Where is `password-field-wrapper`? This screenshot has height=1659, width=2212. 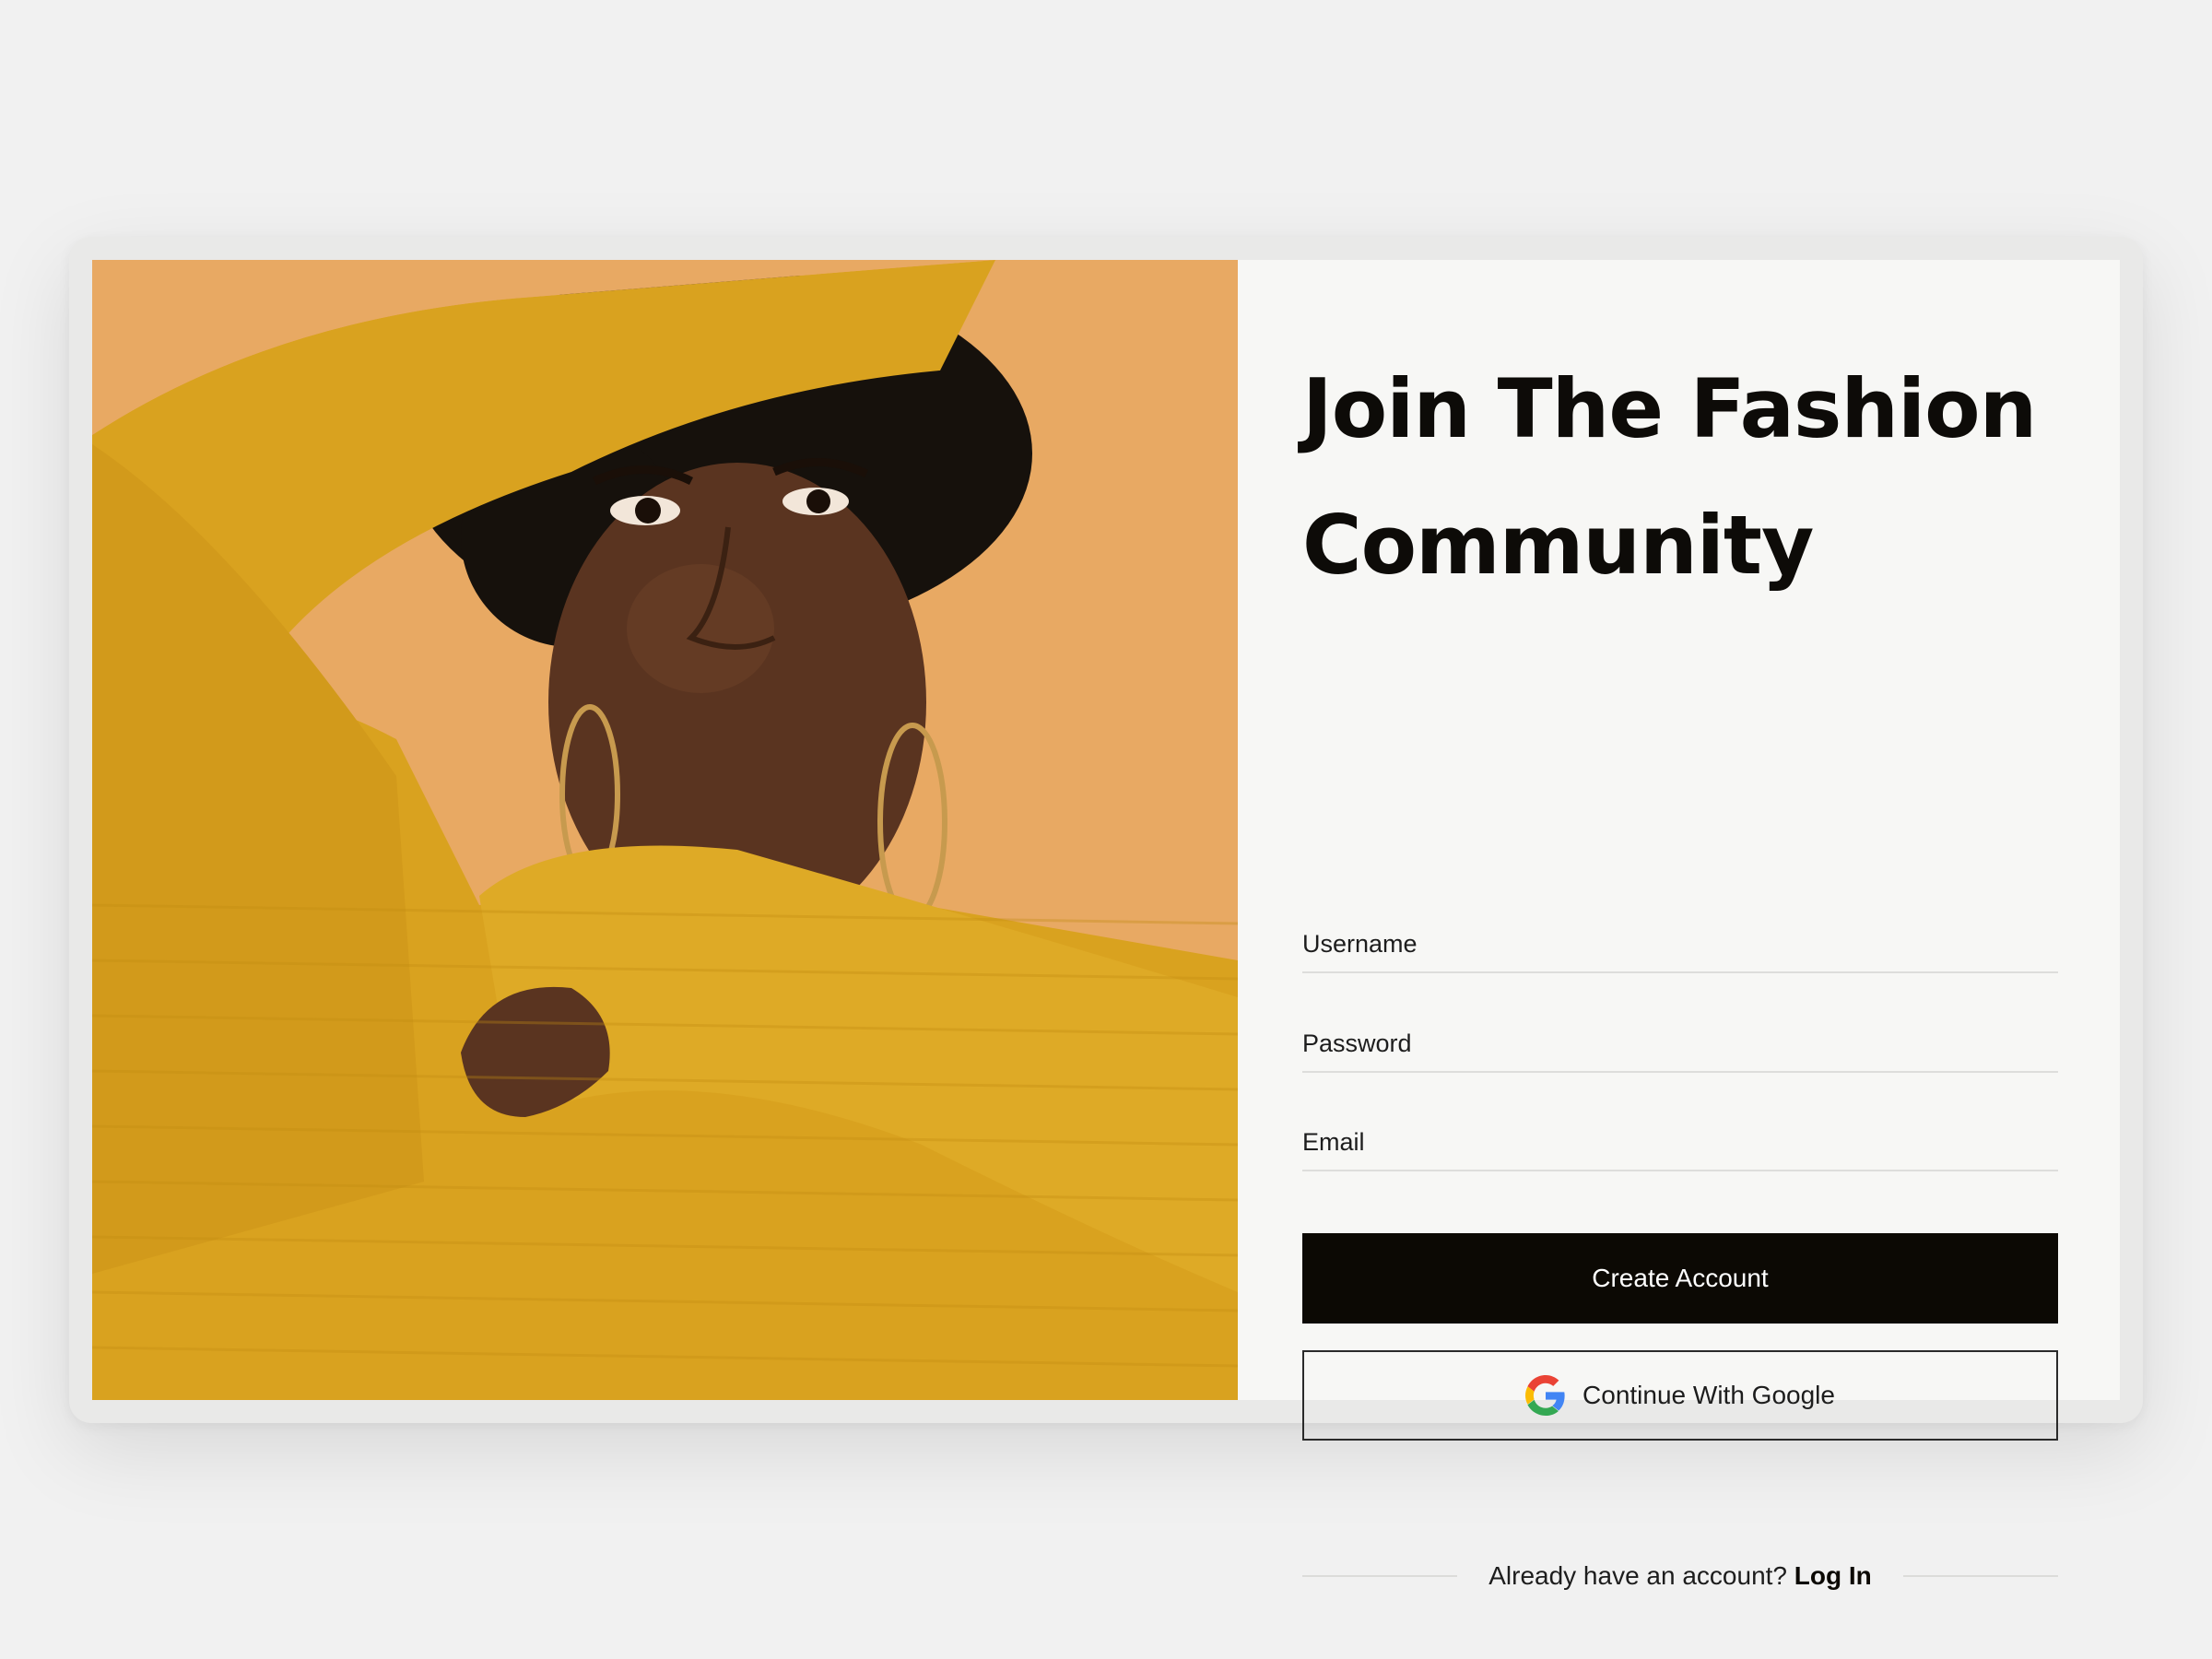 password-field-wrapper is located at coordinates (1680, 1039).